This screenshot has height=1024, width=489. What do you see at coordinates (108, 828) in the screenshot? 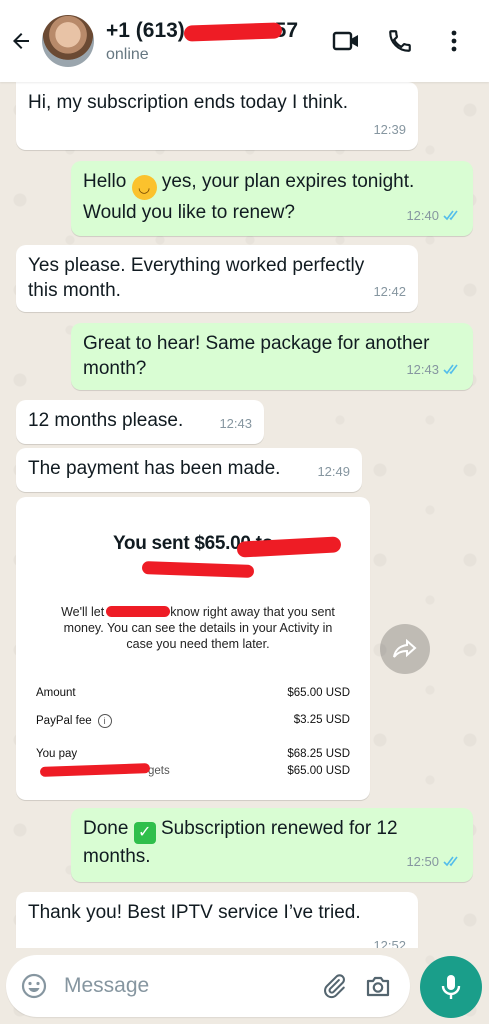
I see `message-text-part: Done` at bounding box center [108, 828].